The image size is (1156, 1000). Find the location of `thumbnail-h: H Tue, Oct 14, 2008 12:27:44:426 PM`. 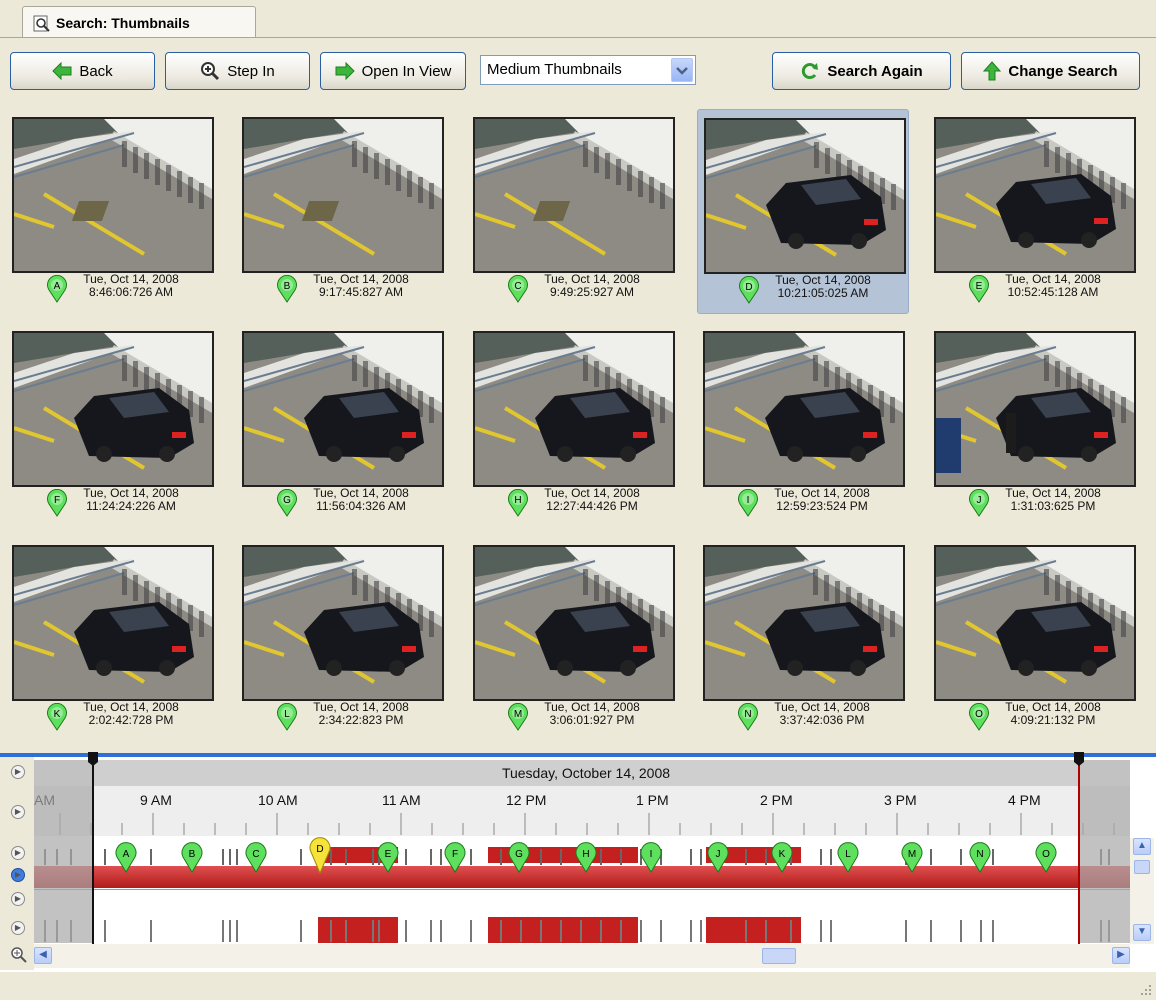

thumbnail-h: H Tue, Oct 14, 2008 12:27:44:426 PM is located at coordinates (573, 425).